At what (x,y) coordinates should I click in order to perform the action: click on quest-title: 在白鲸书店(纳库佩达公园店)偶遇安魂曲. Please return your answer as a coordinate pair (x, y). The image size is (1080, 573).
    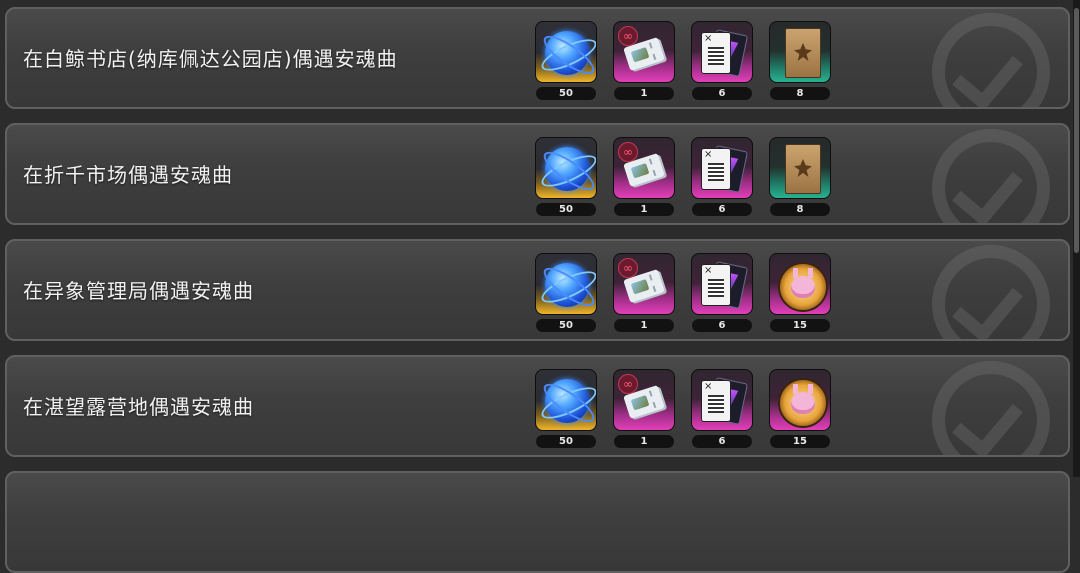
    Looking at the image, I should click on (210, 59).